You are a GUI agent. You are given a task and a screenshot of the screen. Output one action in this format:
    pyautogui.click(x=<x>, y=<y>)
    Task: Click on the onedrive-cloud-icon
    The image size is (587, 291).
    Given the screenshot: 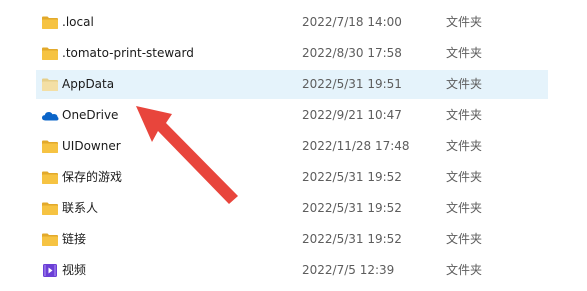 What is the action you would take?
    pyautogui.click(x=50, y=115)
    